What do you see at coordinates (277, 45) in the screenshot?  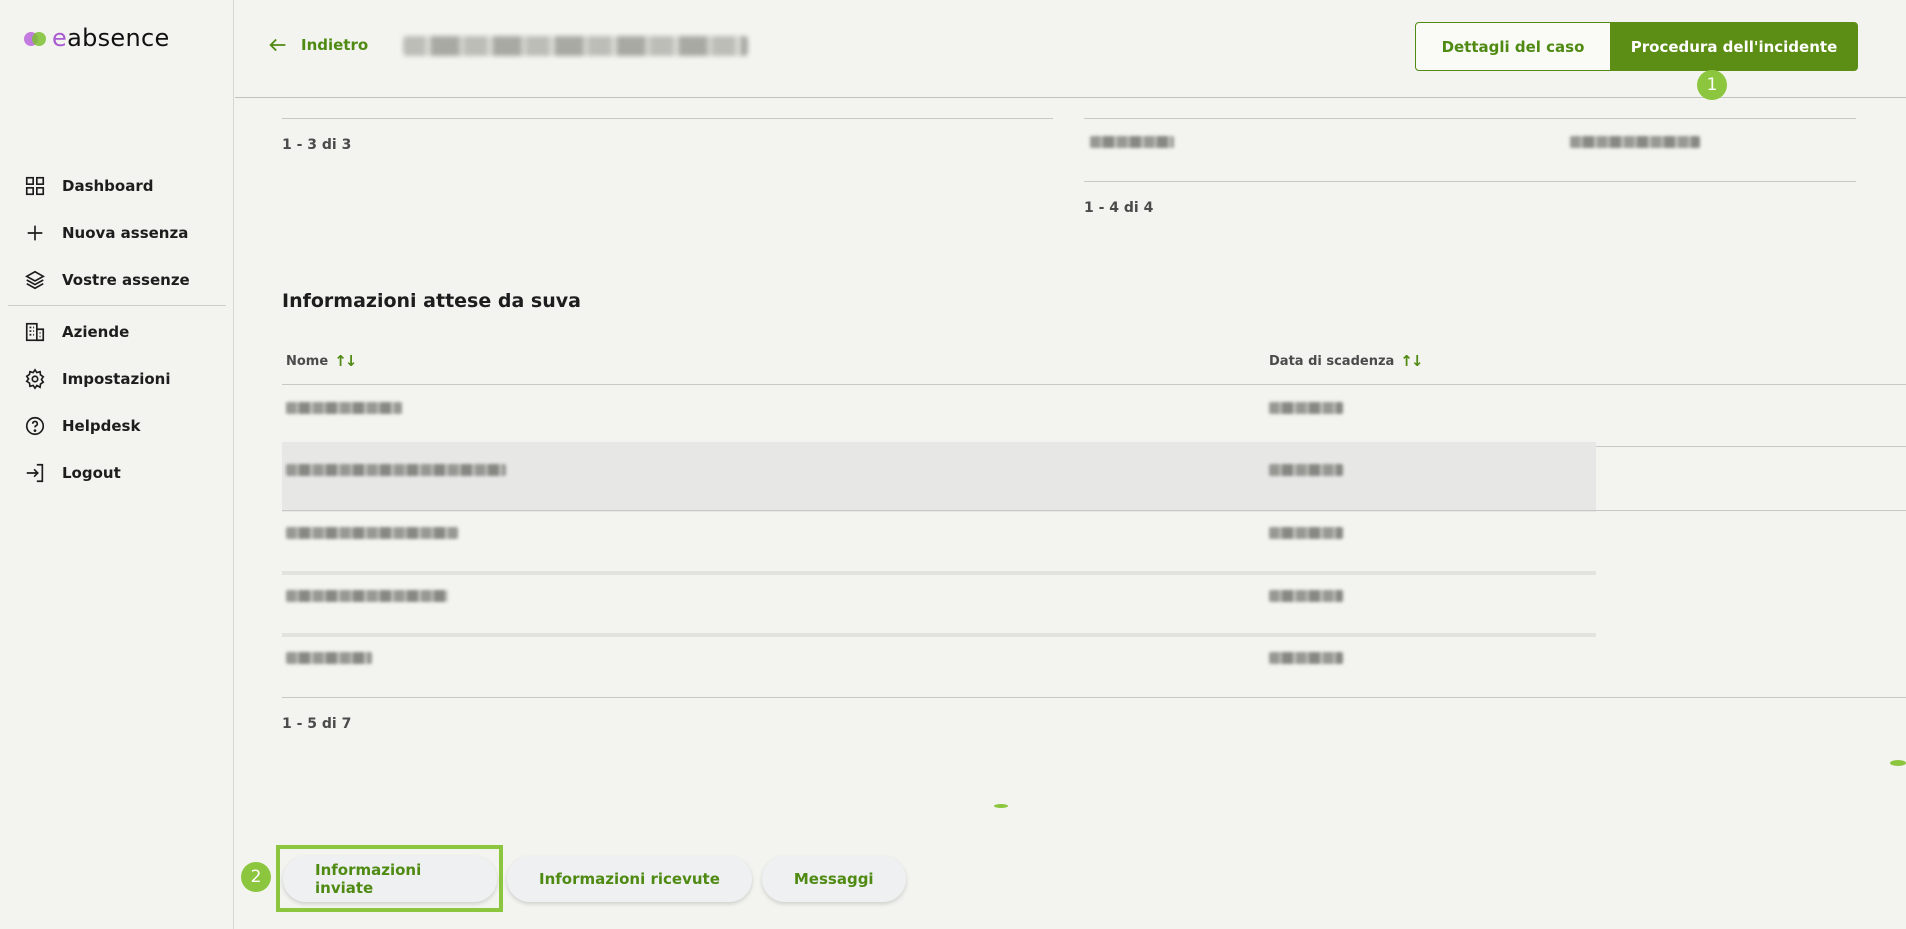 I see `arrow-left-icon` at bounding box center [277, 45].